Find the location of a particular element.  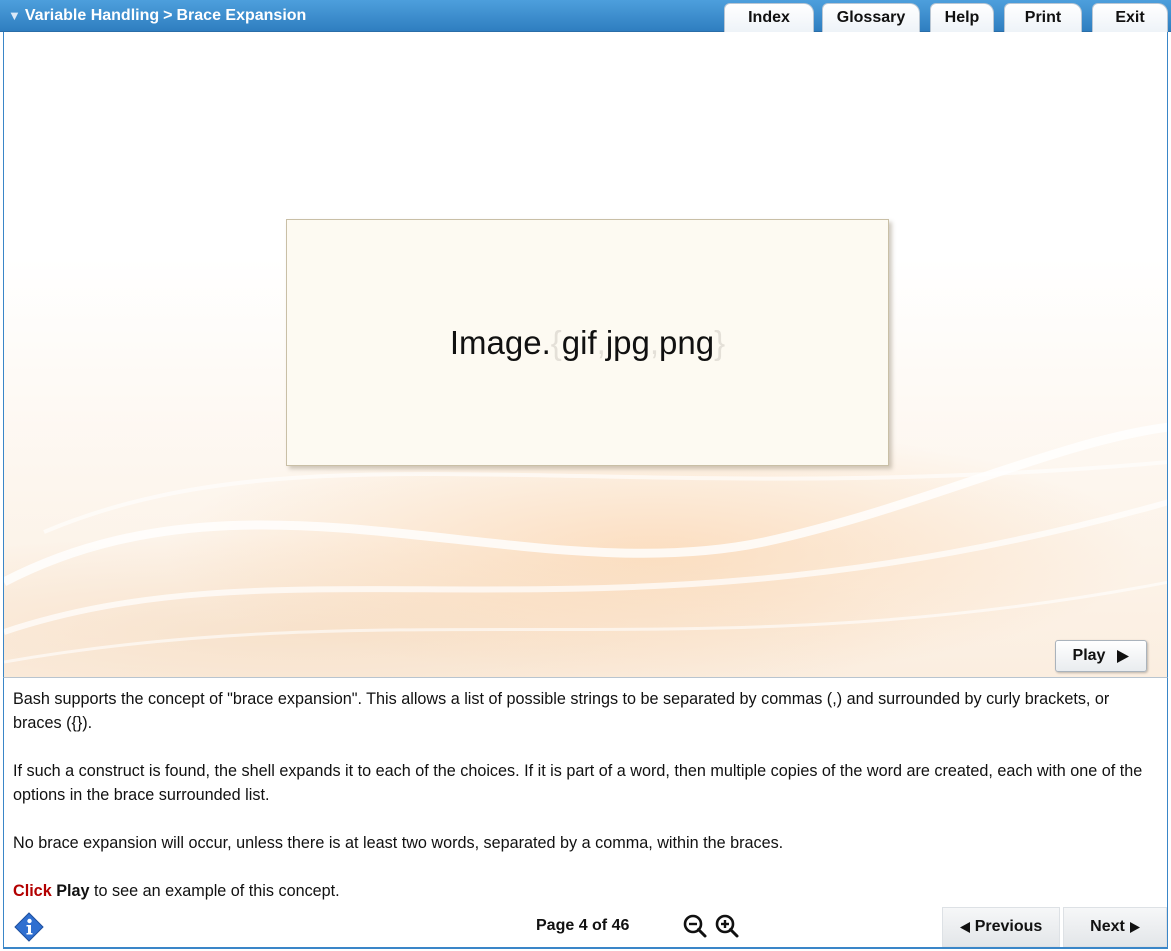

tab-print: Print is located at coordinates (1043, 17).